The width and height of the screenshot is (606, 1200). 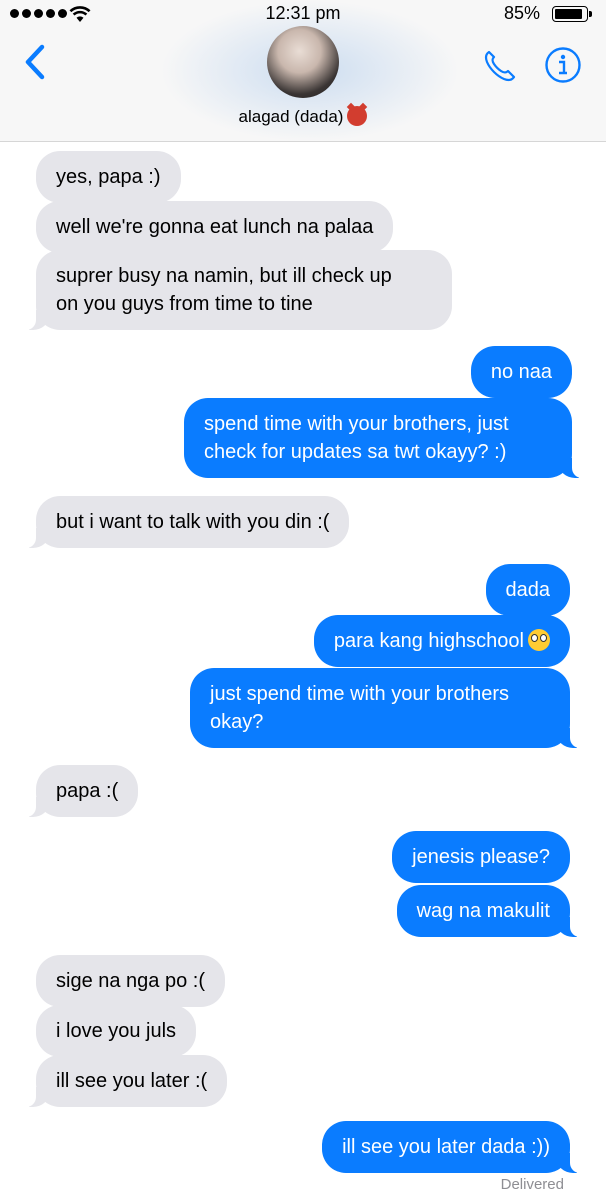 I want to click on phone-icon, so click(x=500, y=66).